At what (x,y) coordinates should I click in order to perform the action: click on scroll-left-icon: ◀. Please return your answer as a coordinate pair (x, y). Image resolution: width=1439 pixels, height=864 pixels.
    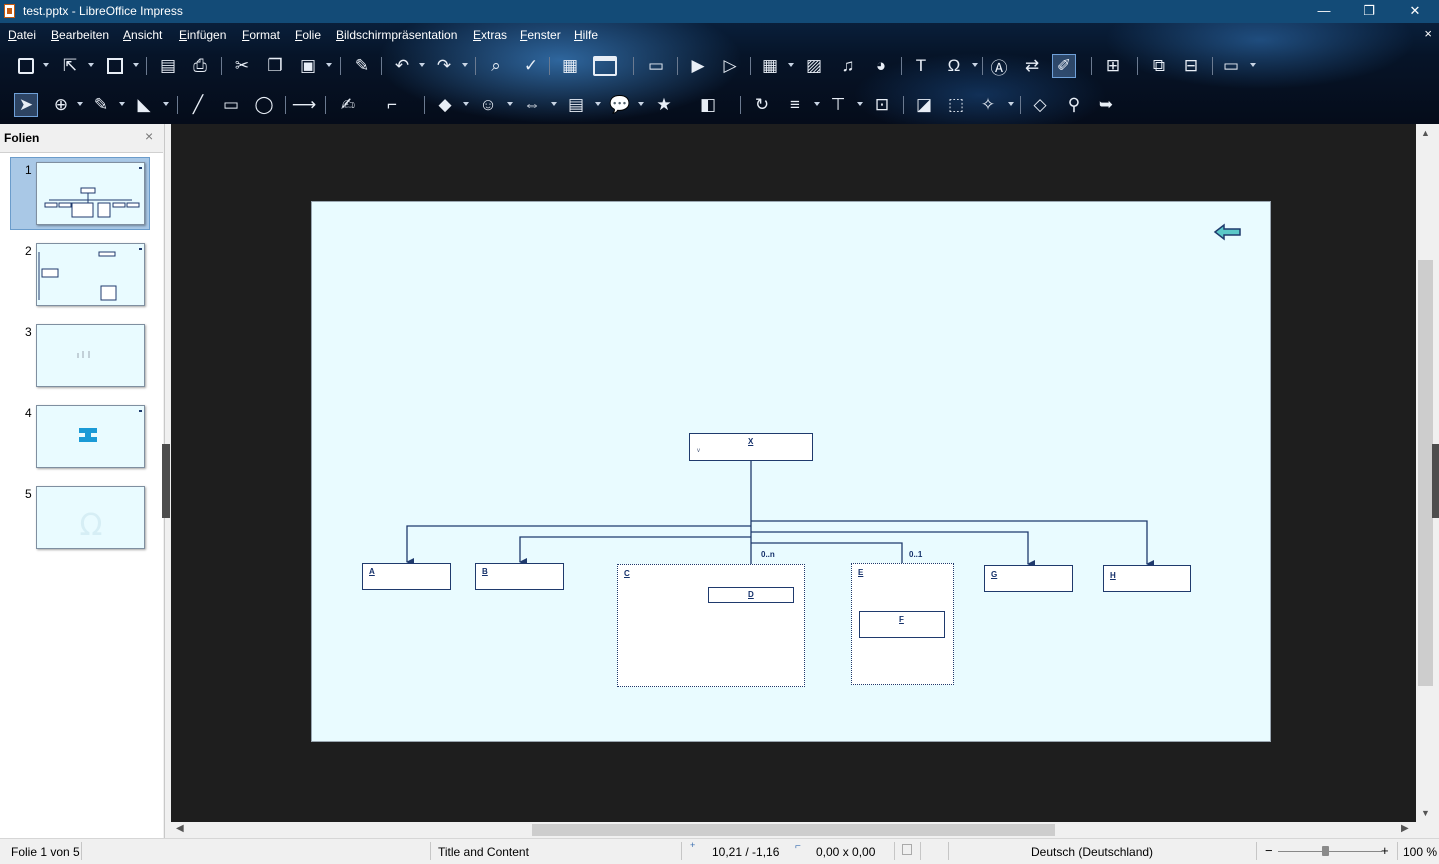
    Looking at the image, I should click on (180, 828).